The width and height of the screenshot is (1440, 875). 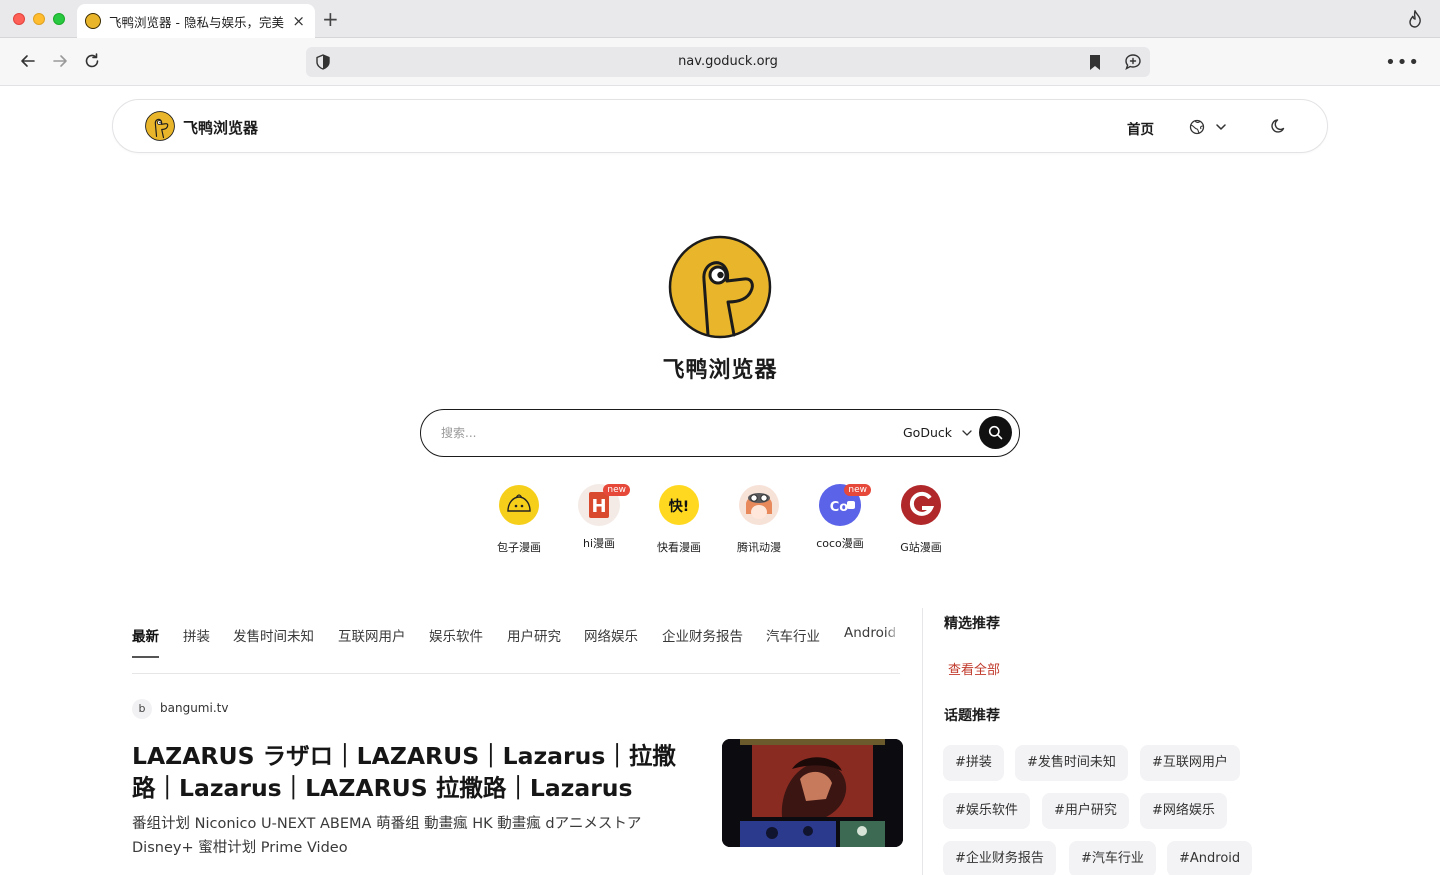 What do you see at coordinates (1415, 19) in the screenshot?
I see `flame-icon` at bounding box center [1415, 19].